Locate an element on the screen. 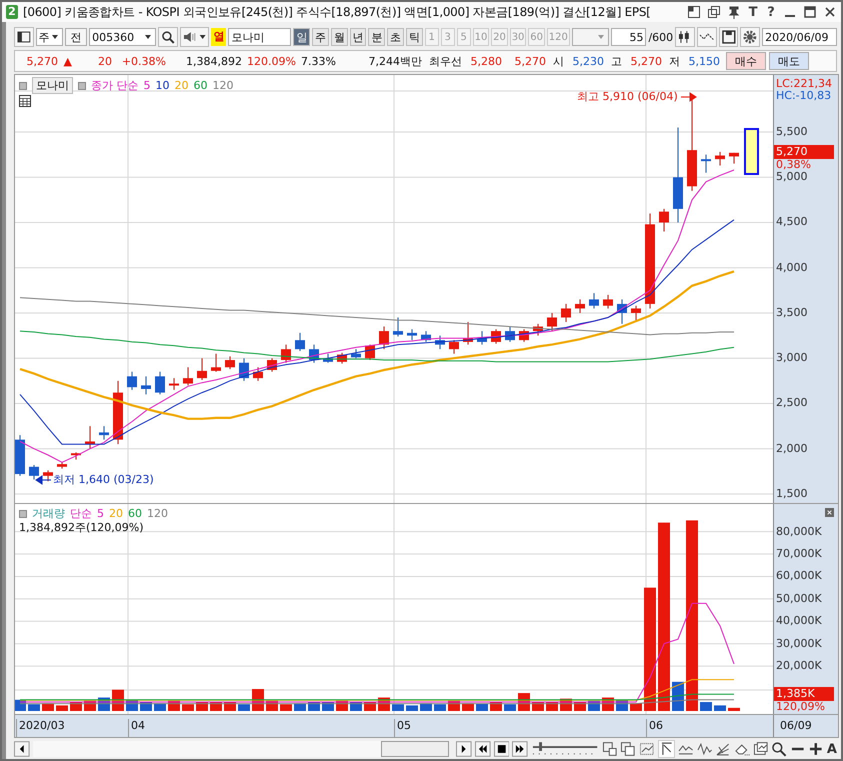 Image resolution: width=843 pixels, height=761 pixels. volume-ratio: 120,09% is located at coordinates (800, 707).